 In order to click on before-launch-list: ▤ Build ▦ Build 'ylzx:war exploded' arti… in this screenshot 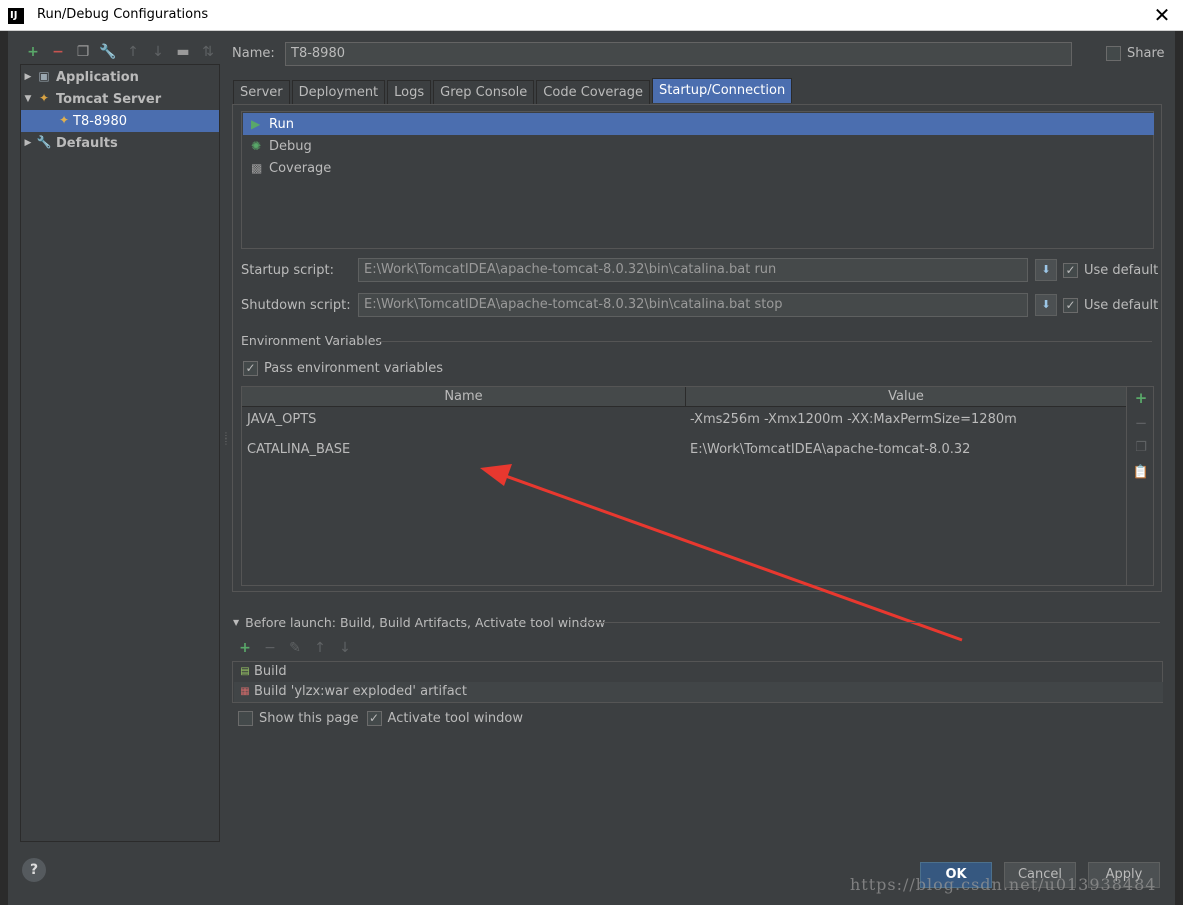, I will do `click(697, 682)`.